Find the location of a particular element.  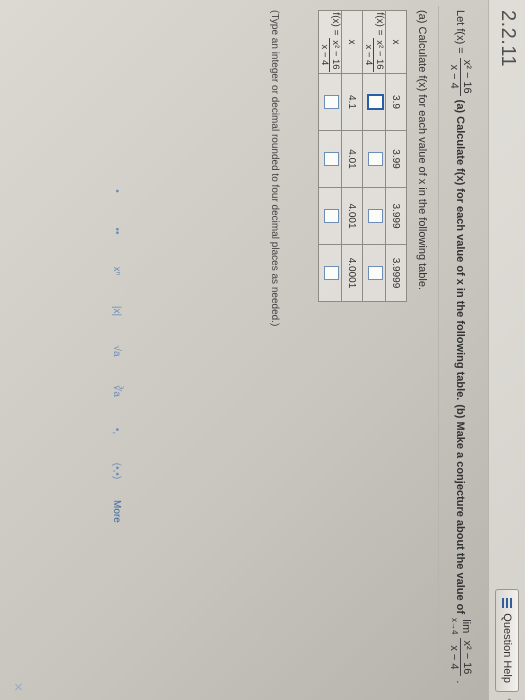

x-value-cell: 4.1 is located at coordinates (352, 102).